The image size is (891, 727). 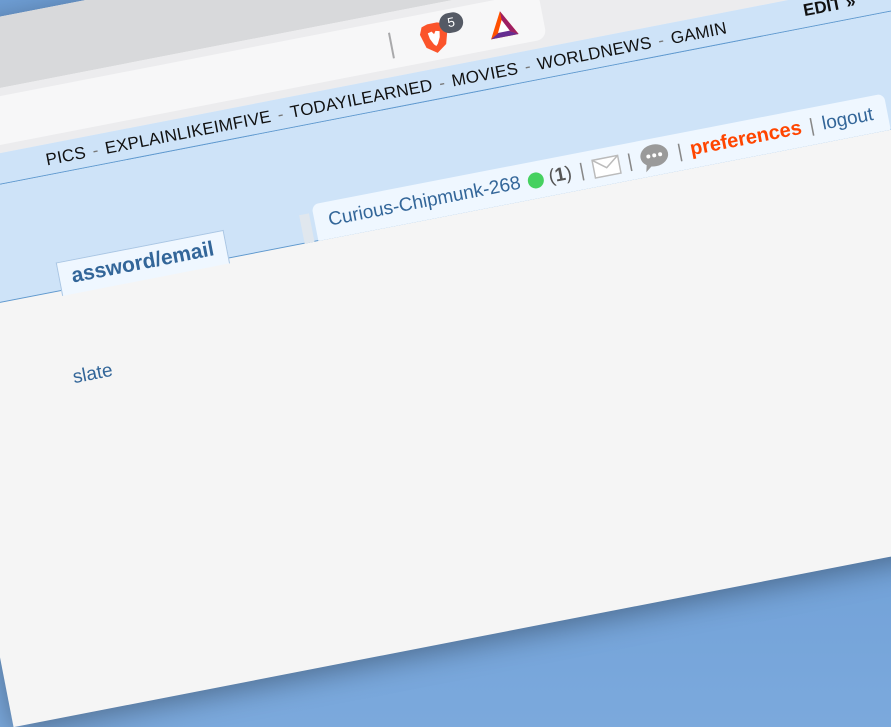 I want to click on subreddit-link-gaming: GAMIN, so click(x=698, y=32).